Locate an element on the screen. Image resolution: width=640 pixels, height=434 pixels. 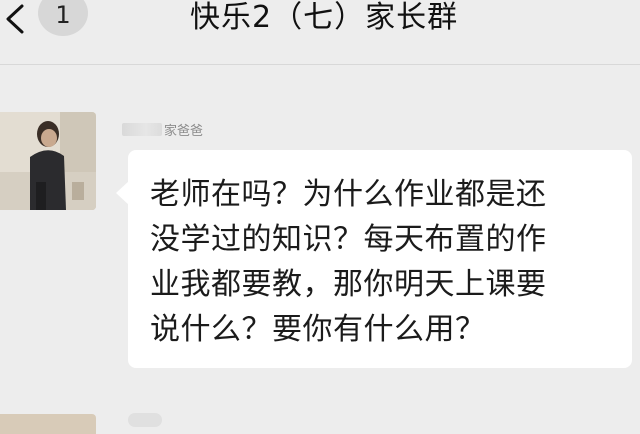
message-line: 业我都要教，那你明天上课要 is located at coordinates (348, 284).